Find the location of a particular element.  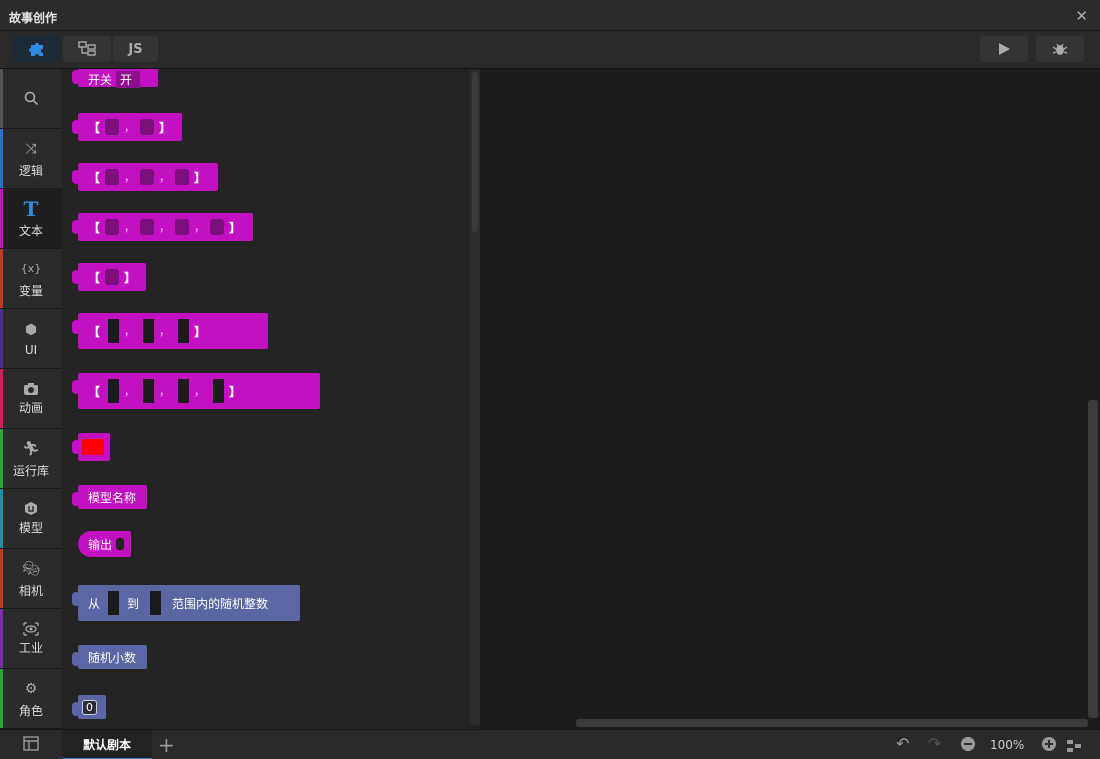

category-model: 模型 is located at coordinates (31, 519).